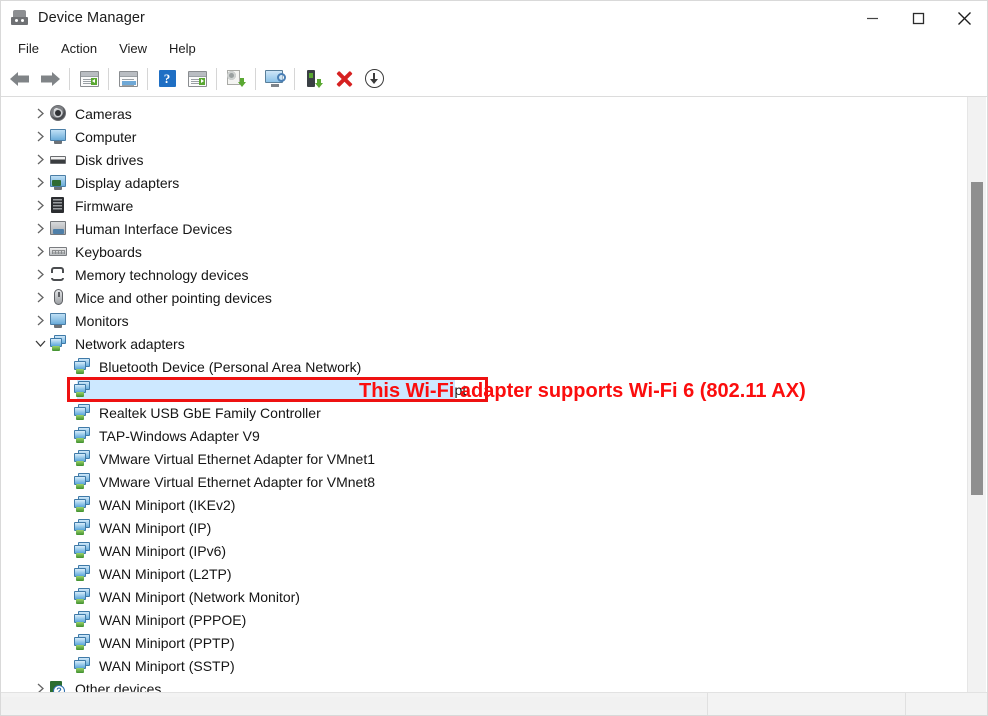  What do you see at coordinates (964, 18) in the screenshot?
I see `close-button` at bounding box center [964, 18].